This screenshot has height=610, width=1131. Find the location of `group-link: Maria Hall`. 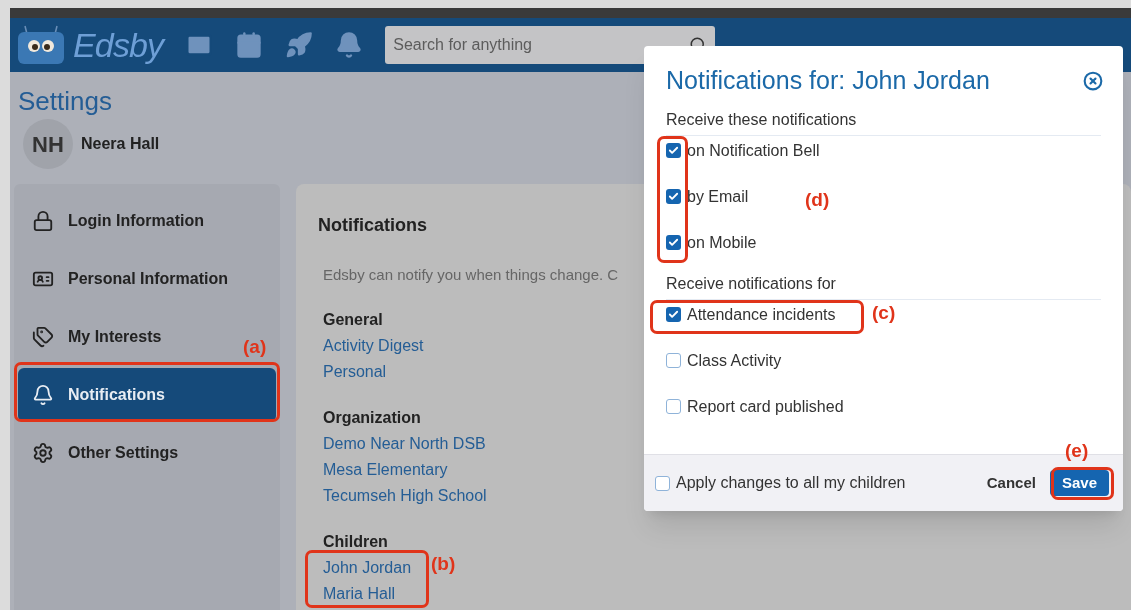

group-link: Maria Hall is located at coordinates (359, 593).